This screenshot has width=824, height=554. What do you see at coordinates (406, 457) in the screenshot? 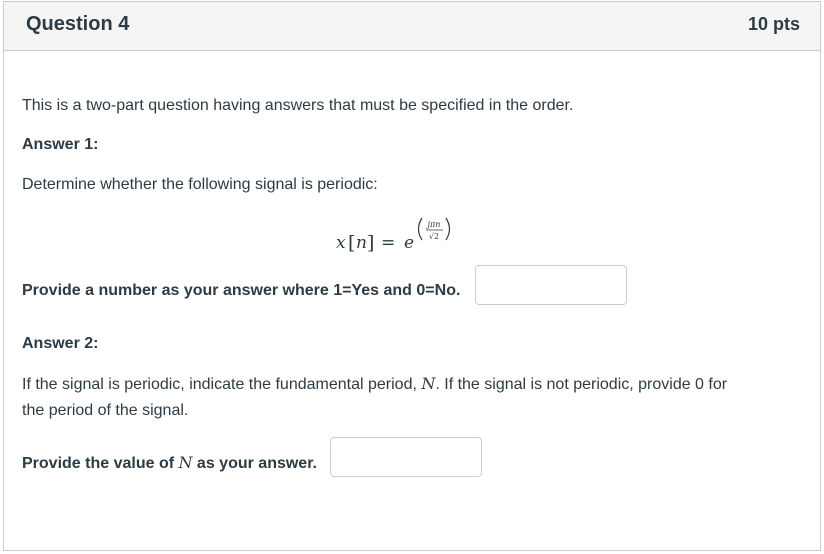
I see `answer-2-input` at bounding box center [406, 457].